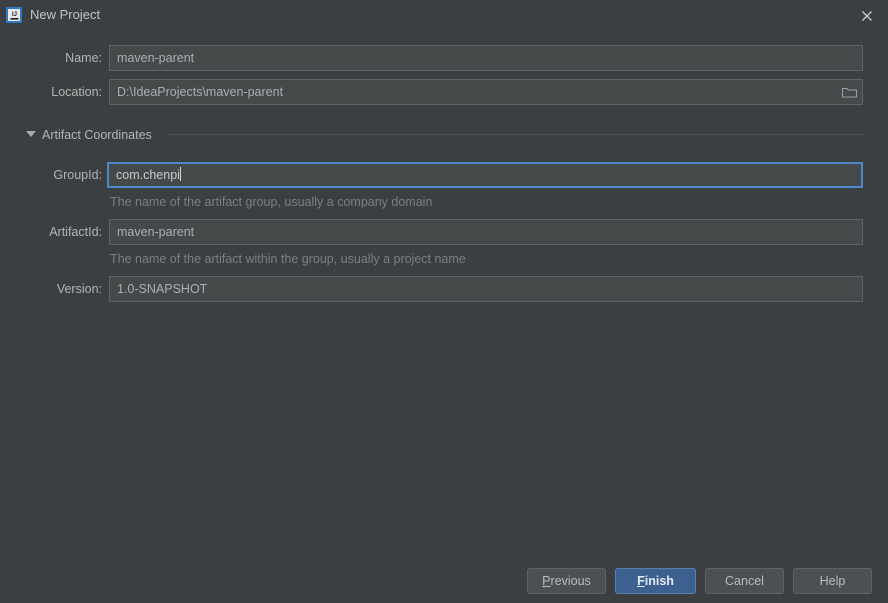 This screenshot has width=888, height=603. I want to click on folder-icon, so click(849, 92).